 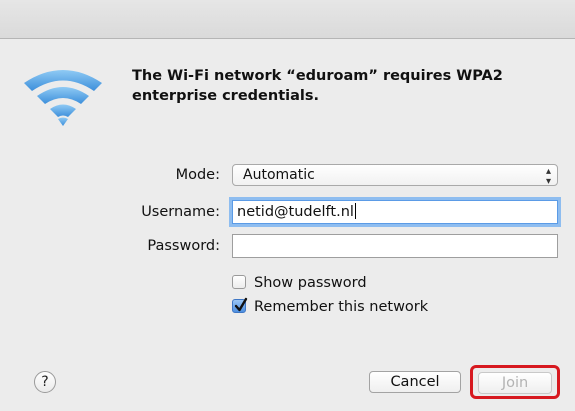 What do you see at coordinates (515, 382) in the screenshot?
I see `join-highlight-annotation` at bounding box center [515, 382].